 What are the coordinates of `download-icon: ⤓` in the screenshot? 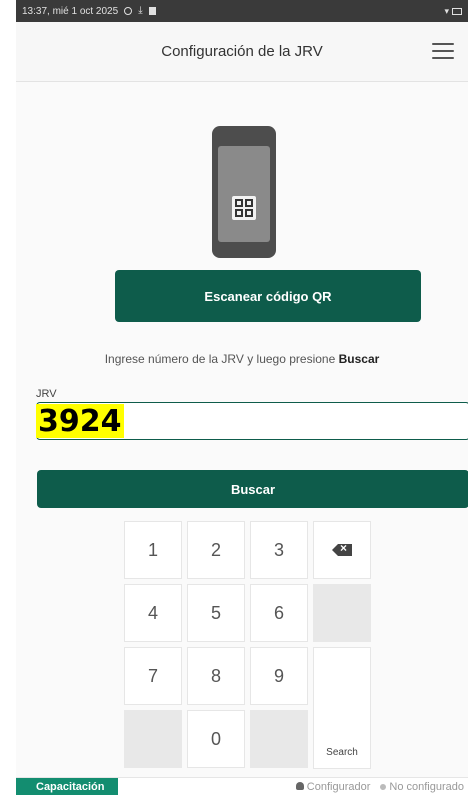 It's located at (140, 10).